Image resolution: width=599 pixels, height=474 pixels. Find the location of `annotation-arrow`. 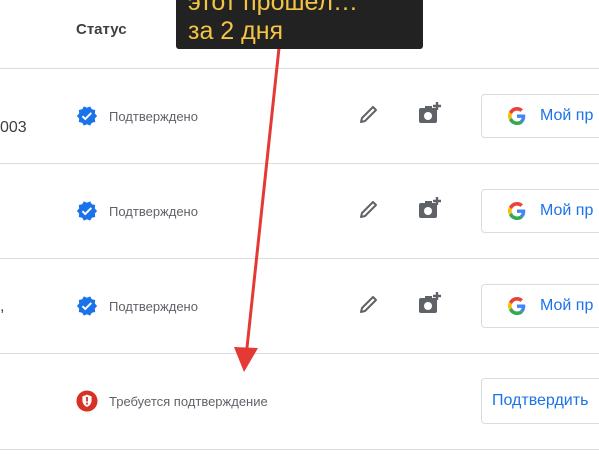

annotation-arrow is located at coordinates (257, 209).